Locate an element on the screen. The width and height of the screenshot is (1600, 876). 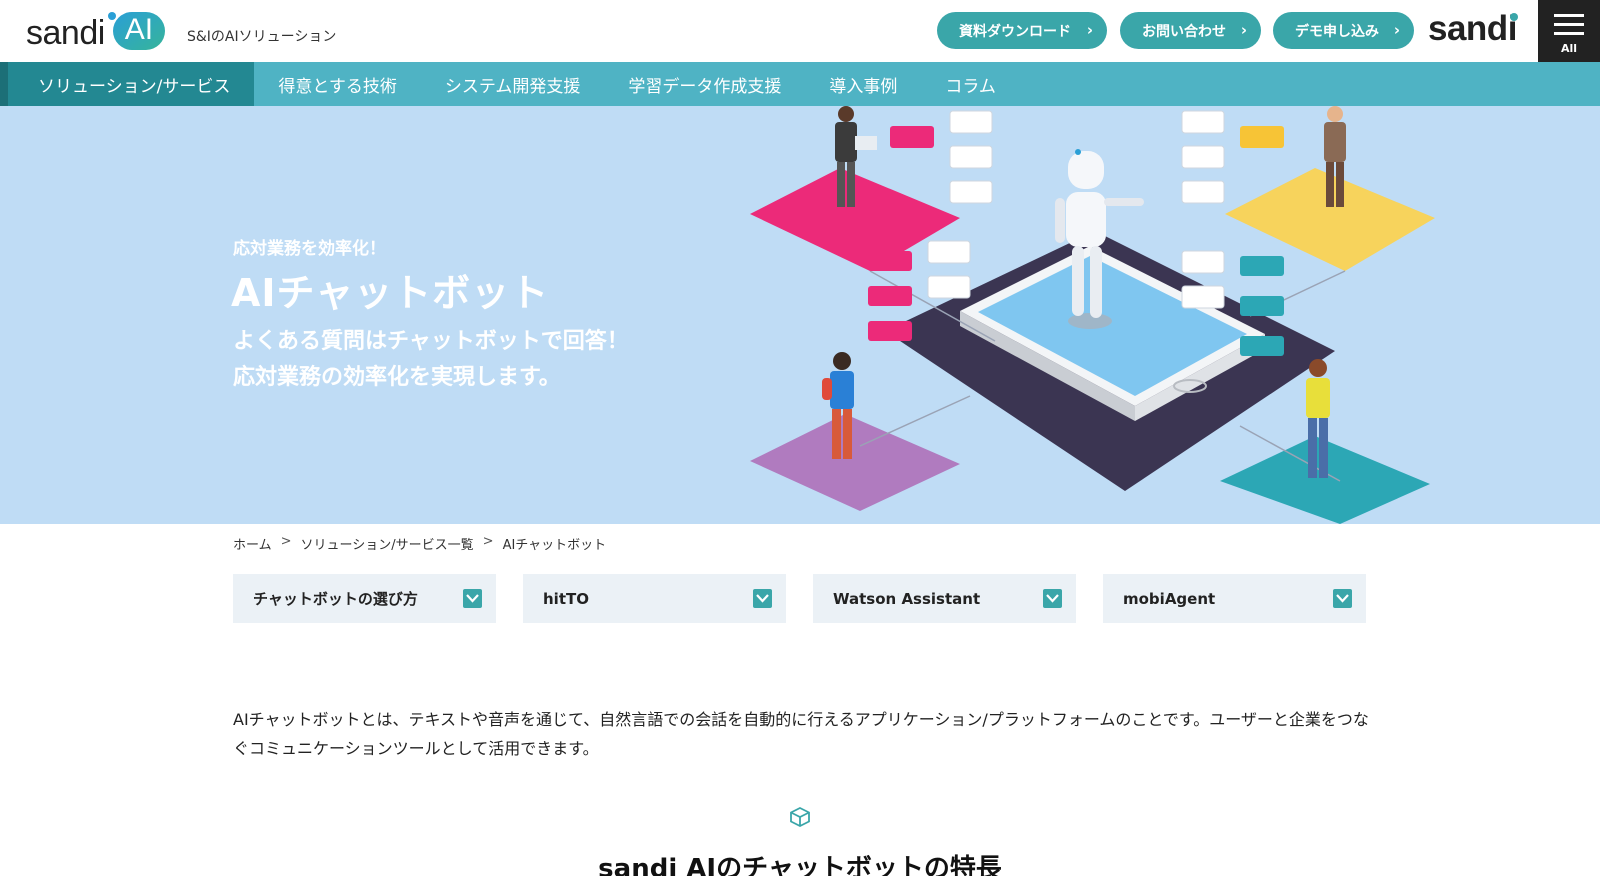
contact-button: お問い合わせ › is located at coordinates (1190, 30).